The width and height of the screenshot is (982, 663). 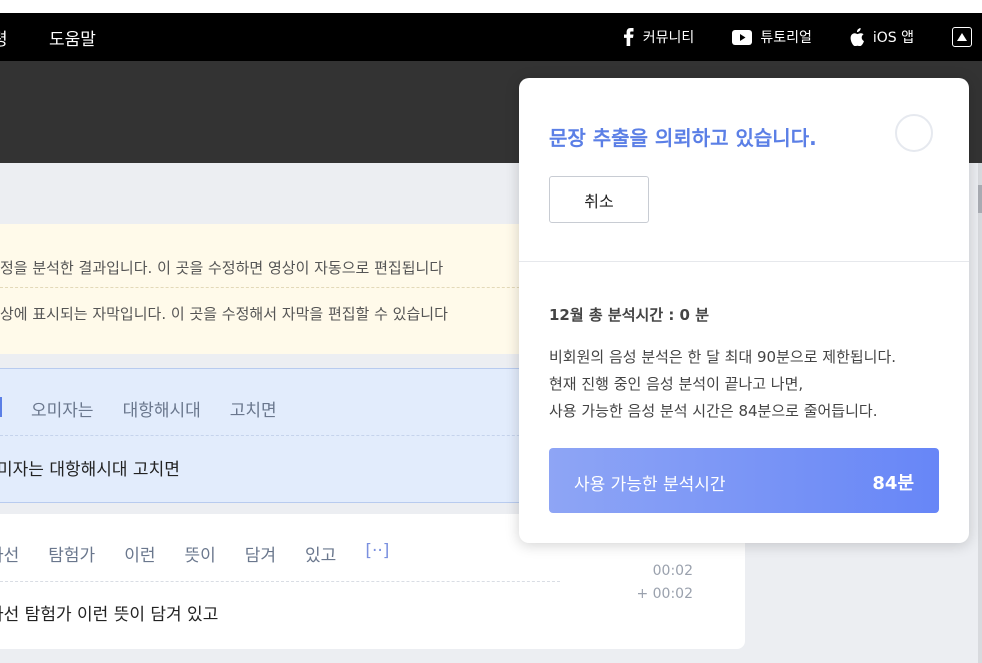 I want to click on word-token: 오미자는, so click(x=62, y=408).